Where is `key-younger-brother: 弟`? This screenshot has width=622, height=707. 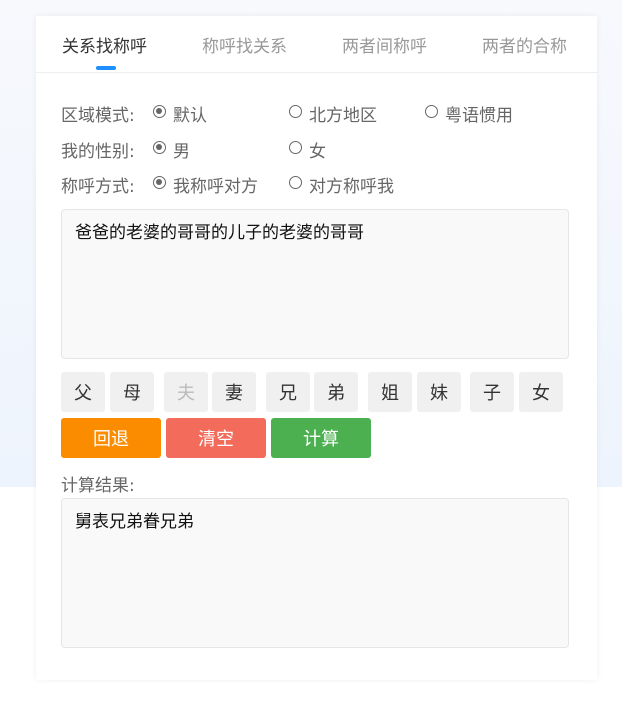
key-younger-brother: 弟 is located at coordinates (336, 392).